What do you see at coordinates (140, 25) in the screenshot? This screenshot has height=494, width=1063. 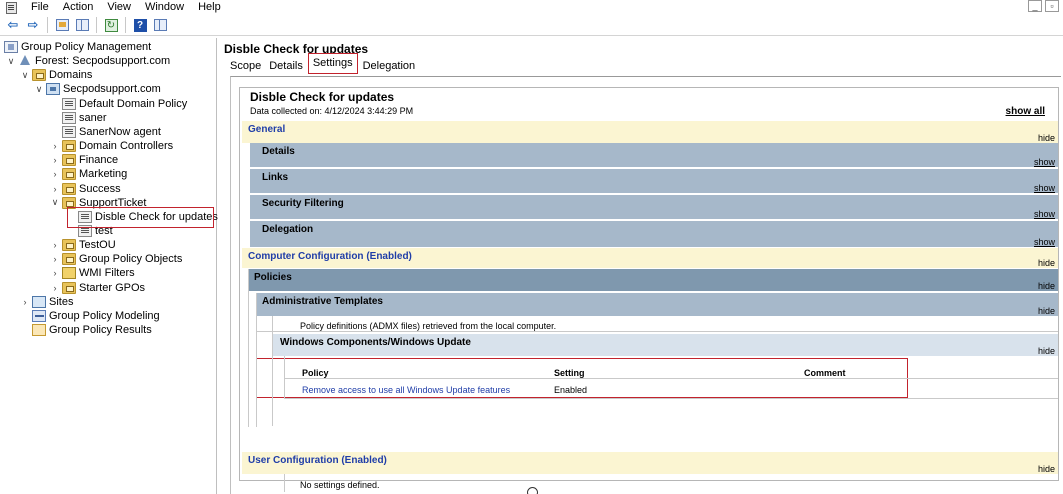 I see `help-icon: ?` at bounding box center [140, 25].